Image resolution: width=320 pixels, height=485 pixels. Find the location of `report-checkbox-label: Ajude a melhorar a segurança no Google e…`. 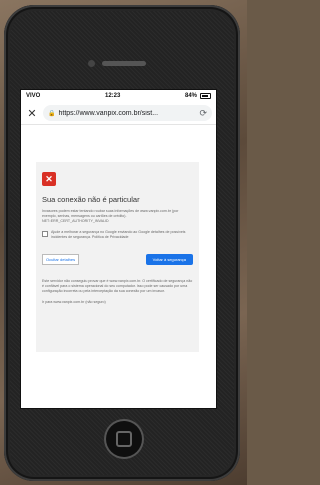

report-checkbox-label: Ajude a melhorar a segurança no Google e… is located at coordinates (118, 234).